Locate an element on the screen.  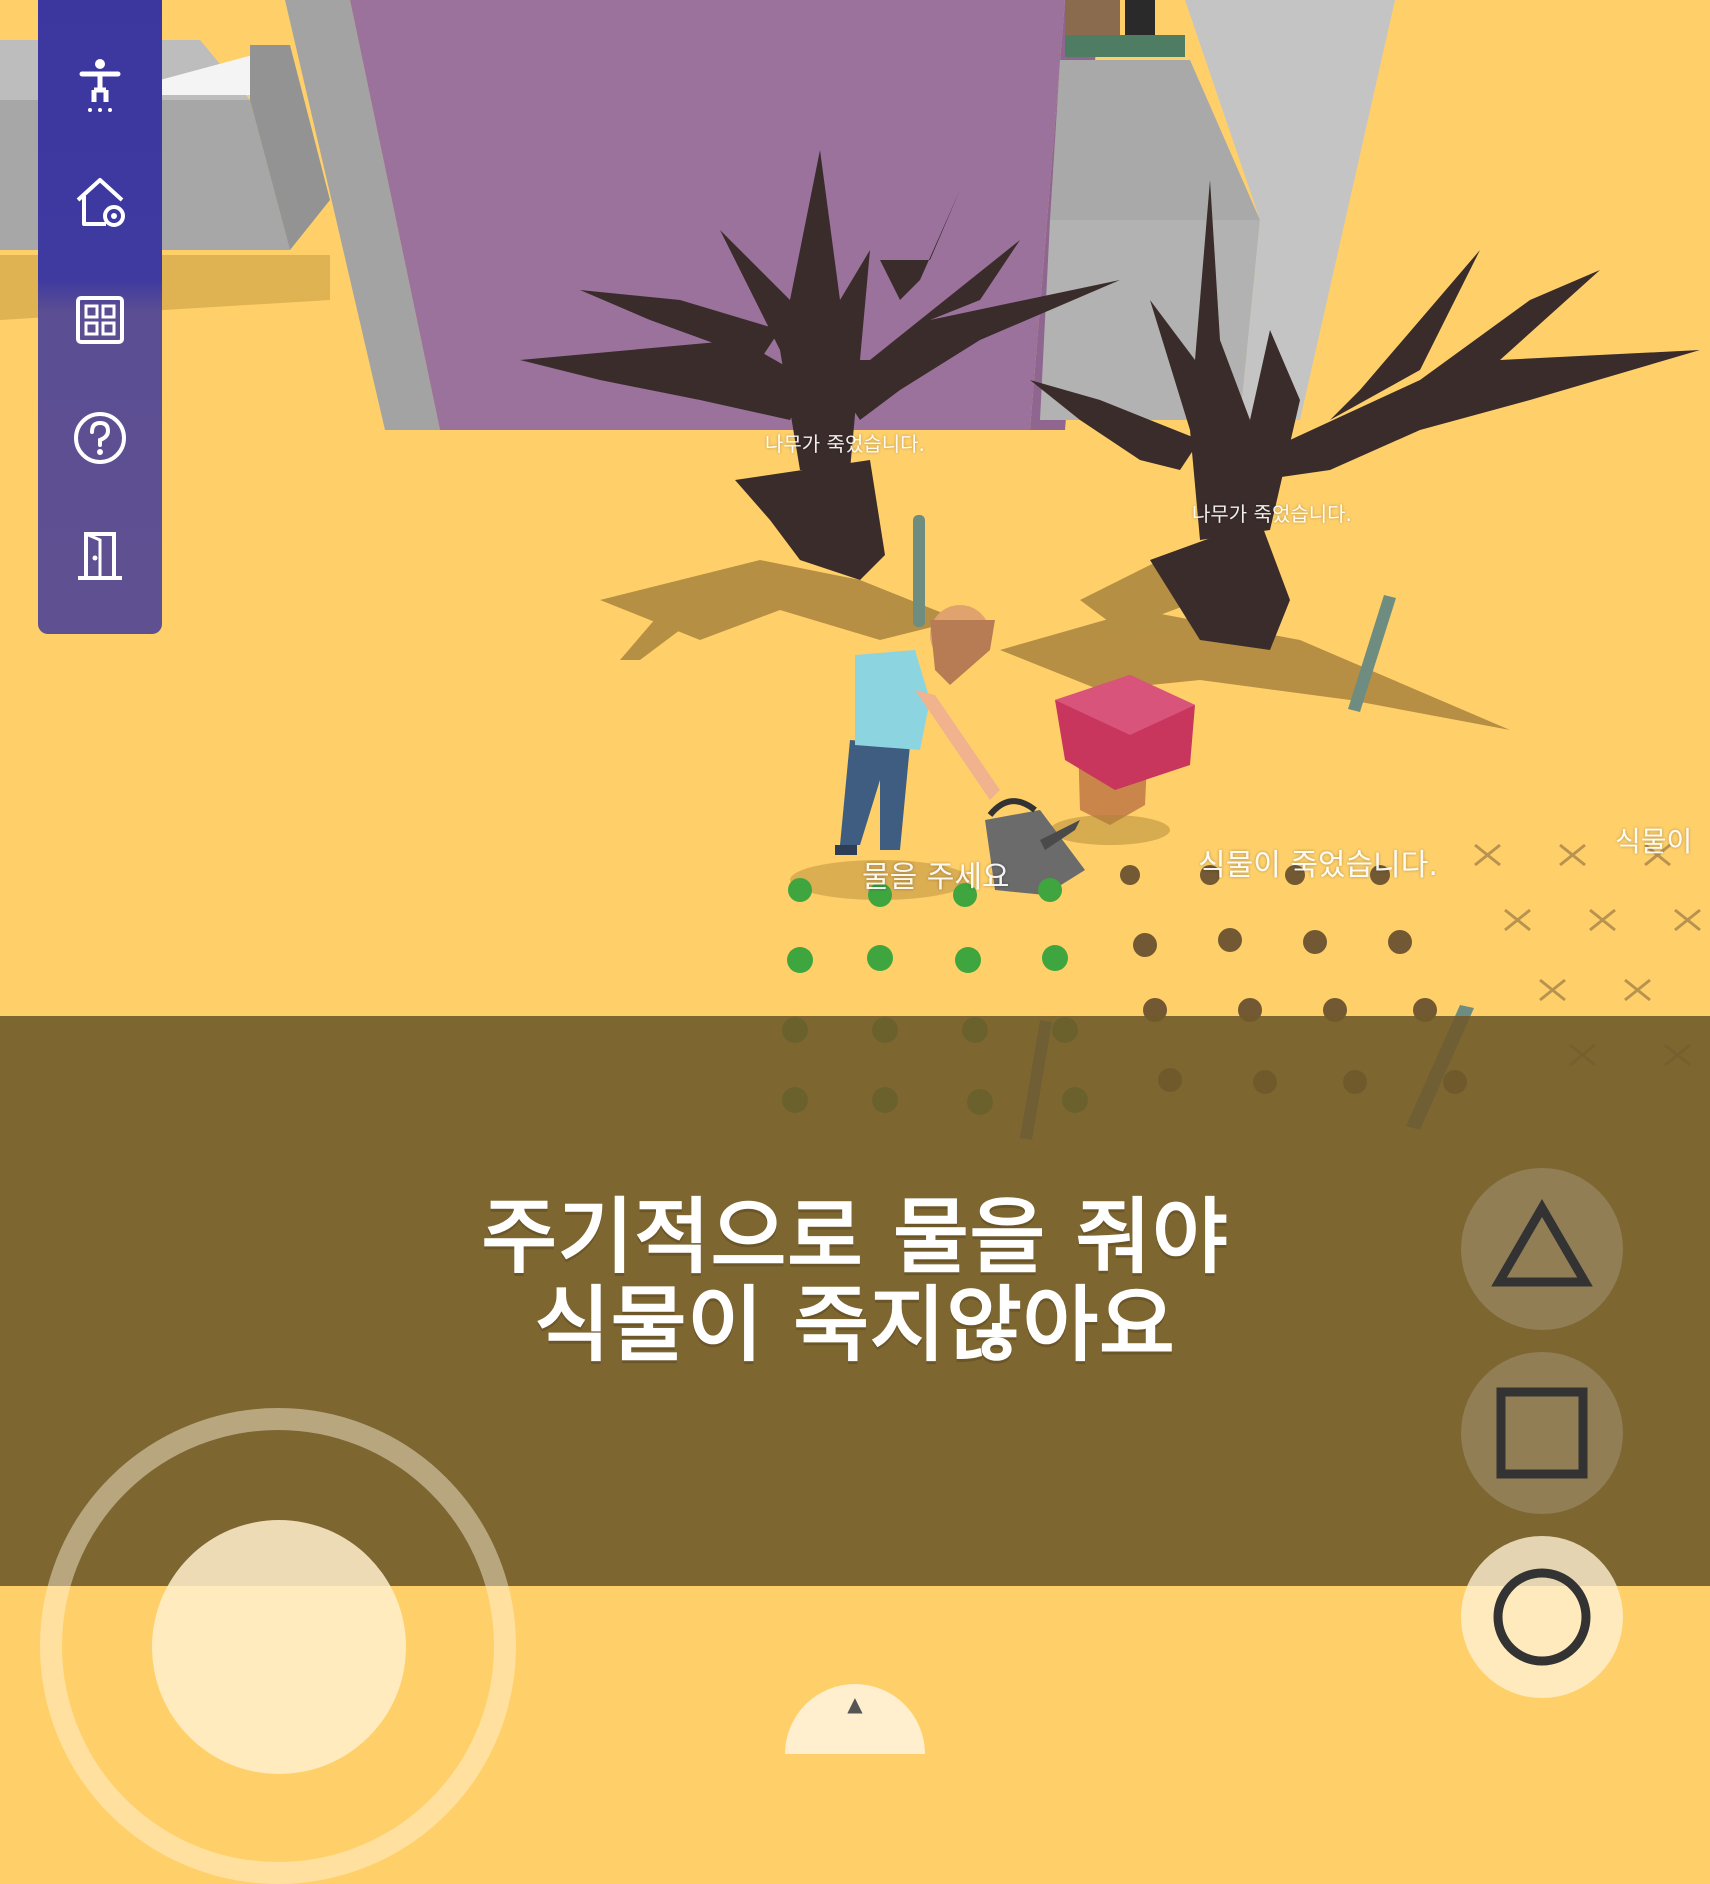
square-button is located at coordinates (1542, 1433).